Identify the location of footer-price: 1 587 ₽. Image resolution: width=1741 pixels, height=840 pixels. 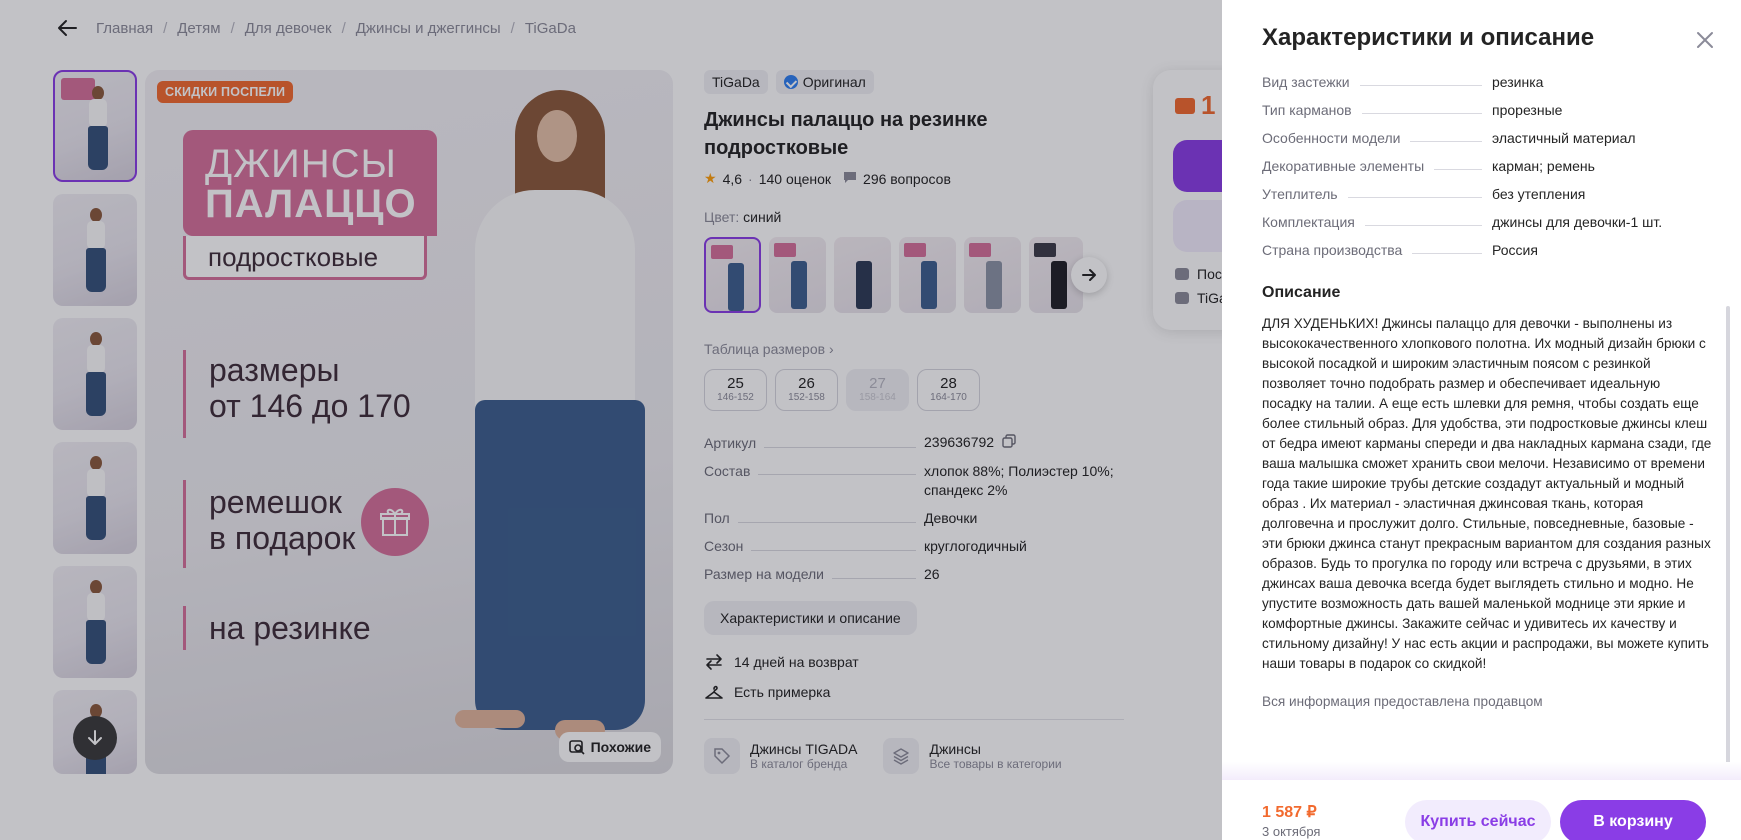
(1289, 812).